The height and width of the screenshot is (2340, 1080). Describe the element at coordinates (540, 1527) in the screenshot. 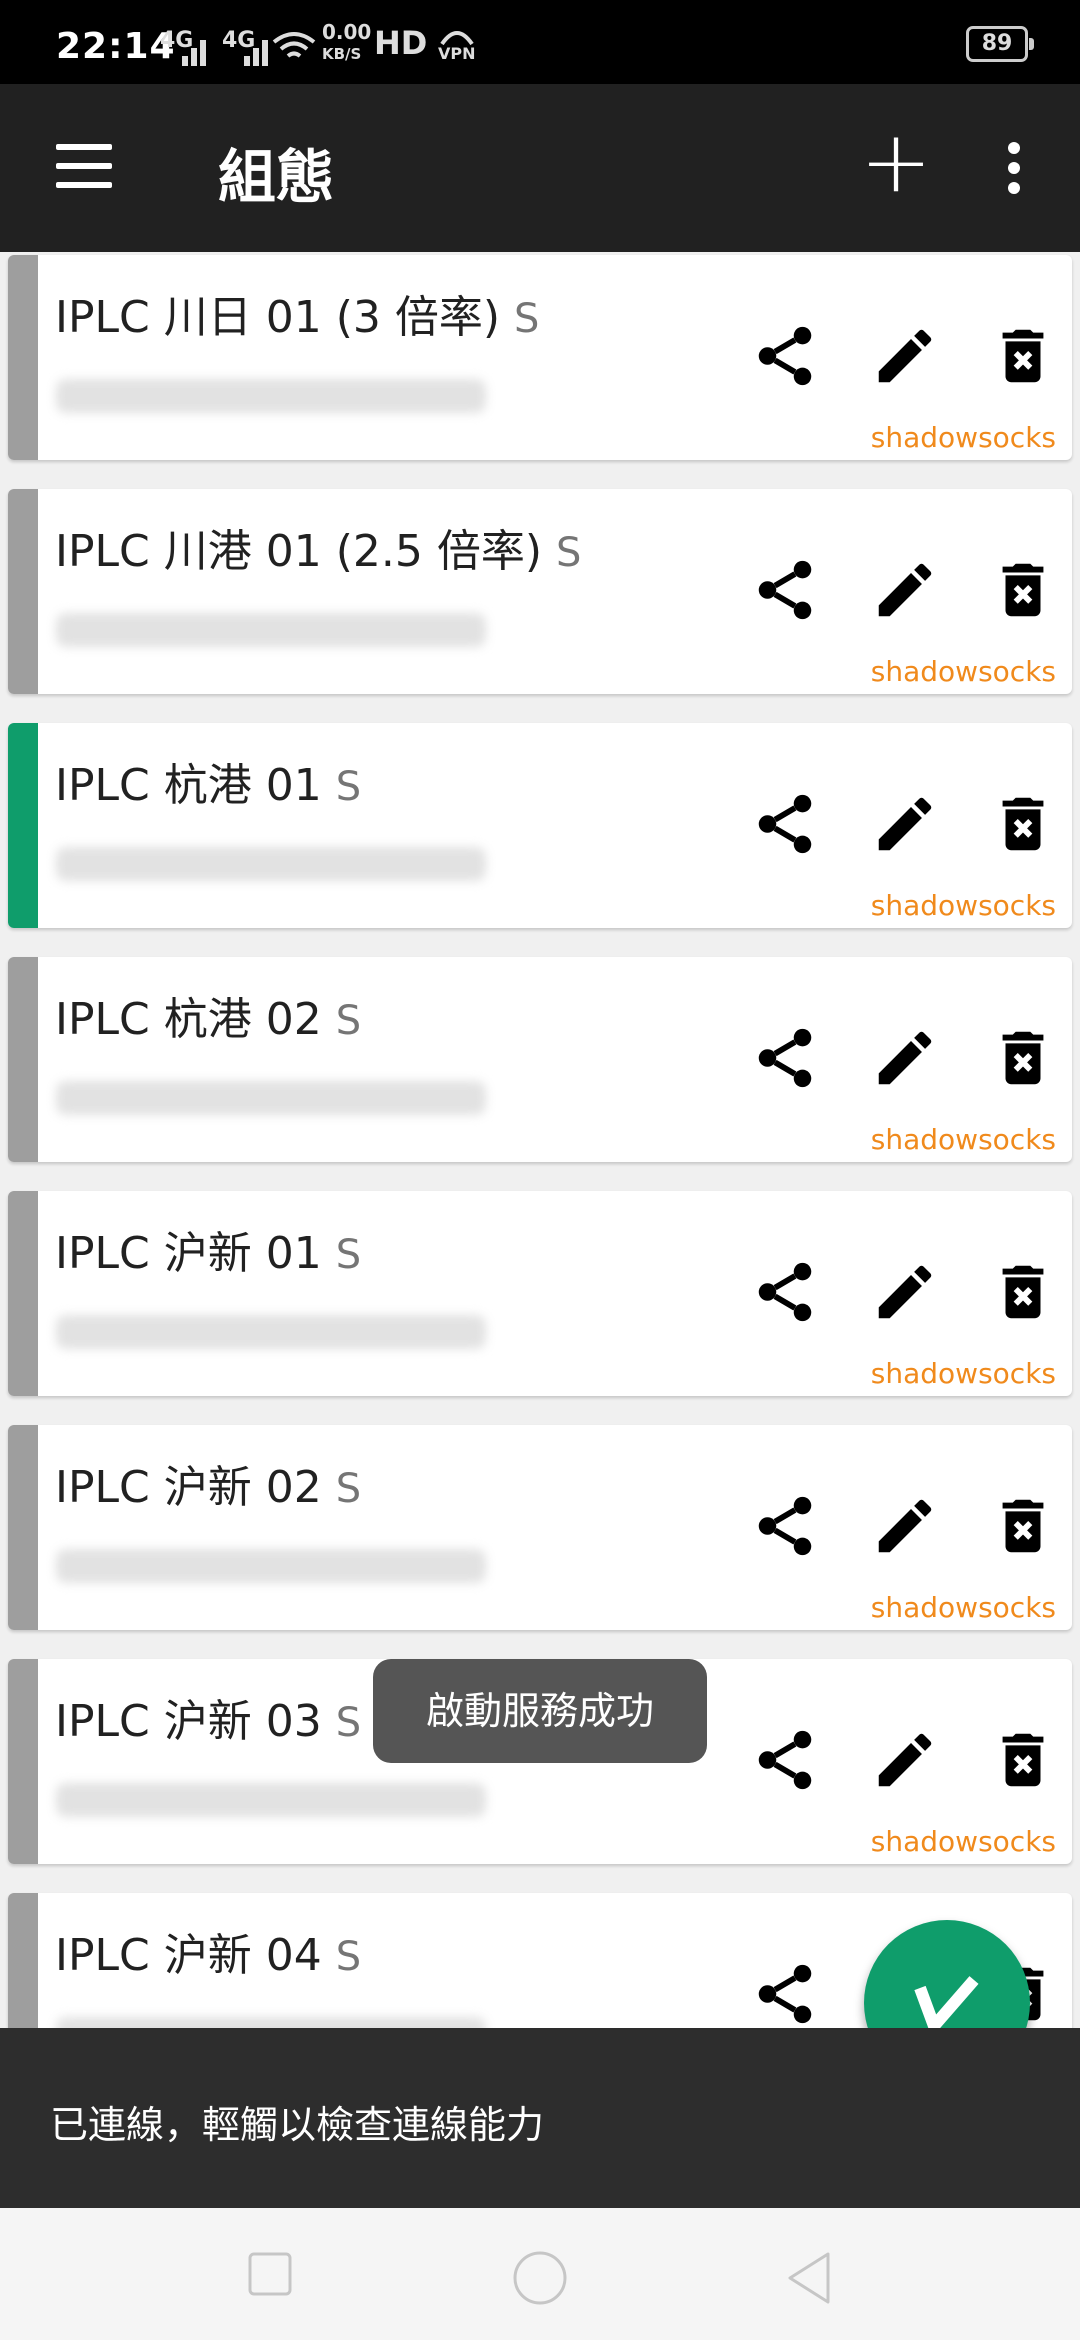

I see `server-card: IPLC 沪新 02 Sshadowsocks` at that location.